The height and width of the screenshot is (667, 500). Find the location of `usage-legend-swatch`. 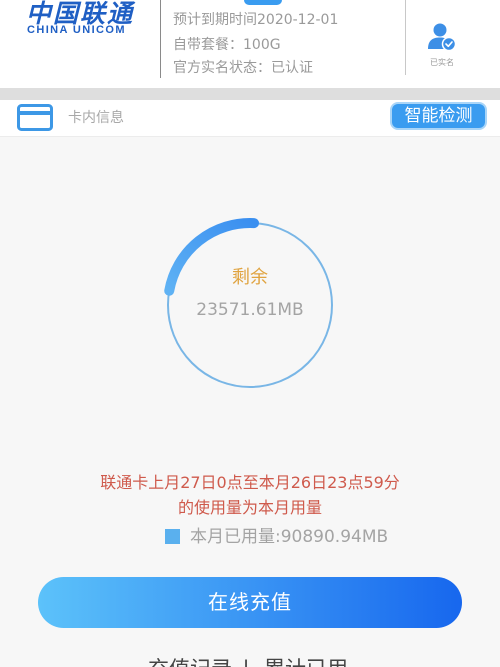

usage-legend-swatch is located at coordinates (172, 536).